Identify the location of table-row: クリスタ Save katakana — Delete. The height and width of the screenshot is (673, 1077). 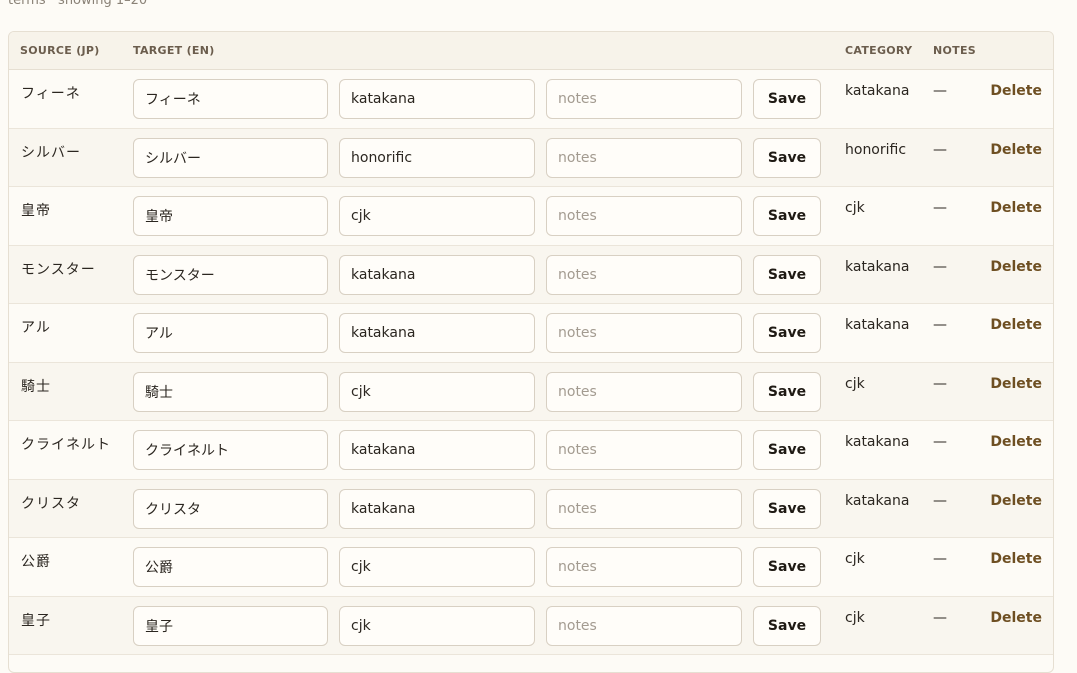
(531, 508).